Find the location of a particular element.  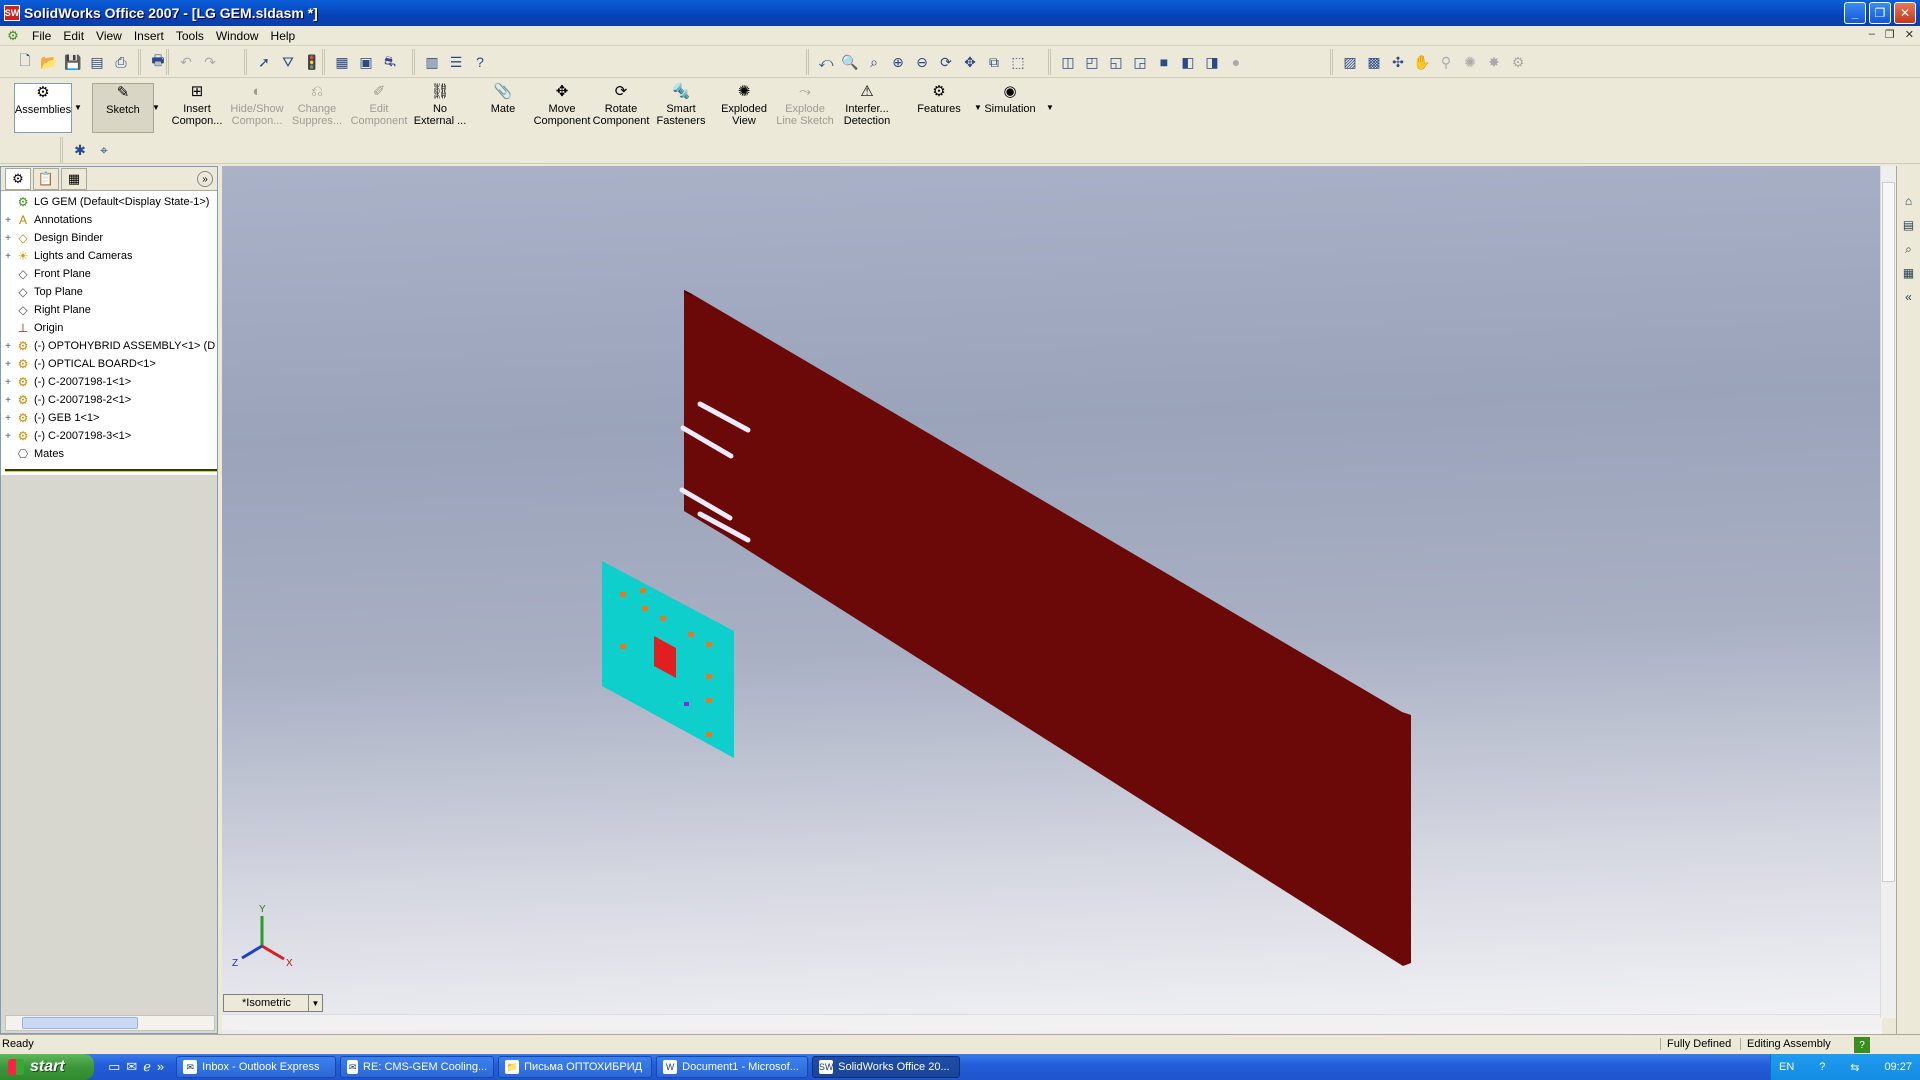

print-icon: ⎙ is located at coordinates (121, 62).